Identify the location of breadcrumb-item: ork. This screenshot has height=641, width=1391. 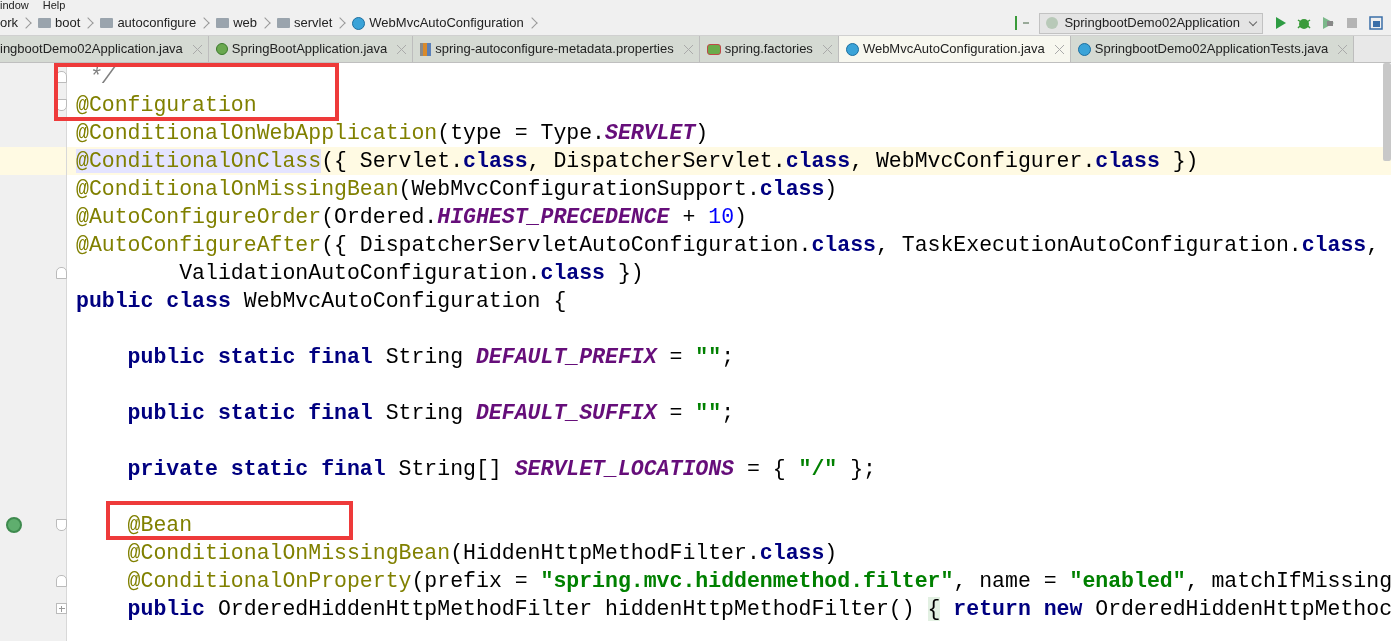
(9, 23).